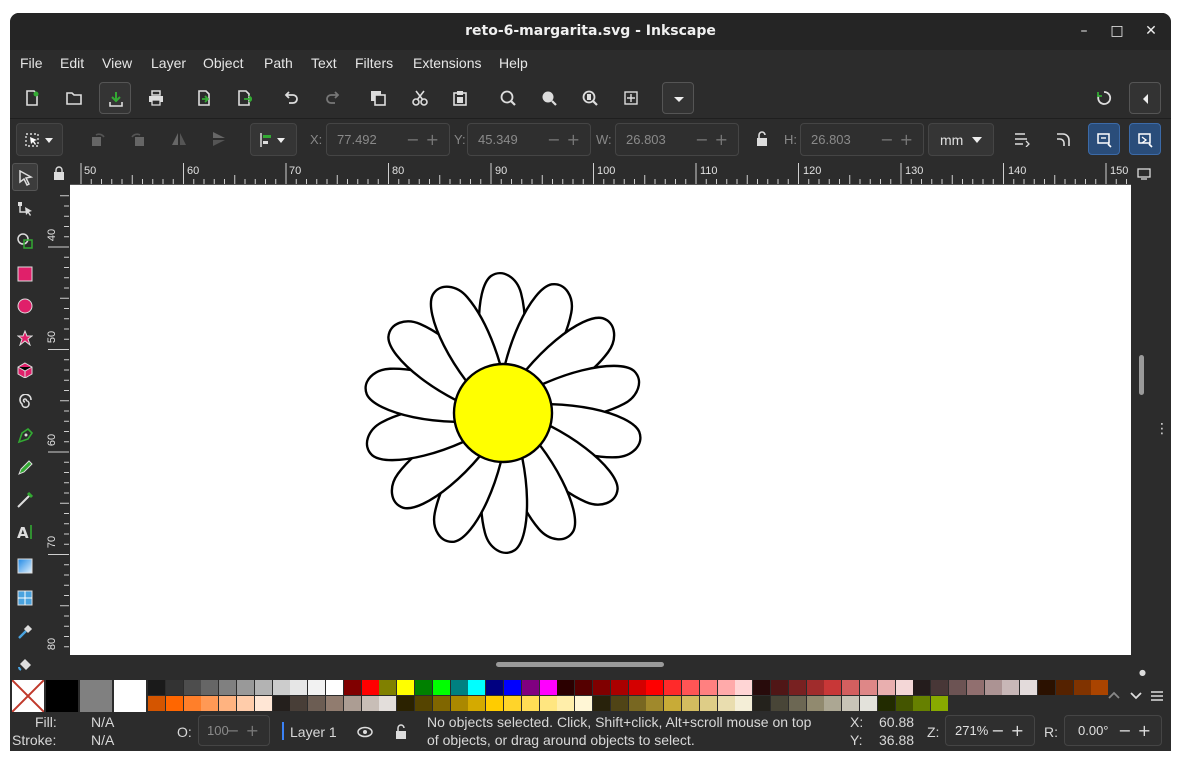  What do you see at coordinates (138, 139) in the screenshot?
I see `rotate-cw-icon` at bounding box center [138, 139].